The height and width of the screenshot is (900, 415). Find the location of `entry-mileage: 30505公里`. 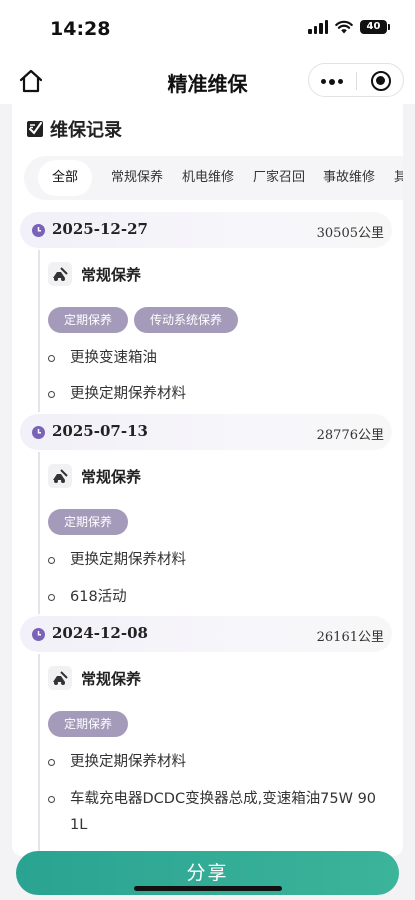

entry-mileage: 30505公里 is located at coordinates (350, 233).